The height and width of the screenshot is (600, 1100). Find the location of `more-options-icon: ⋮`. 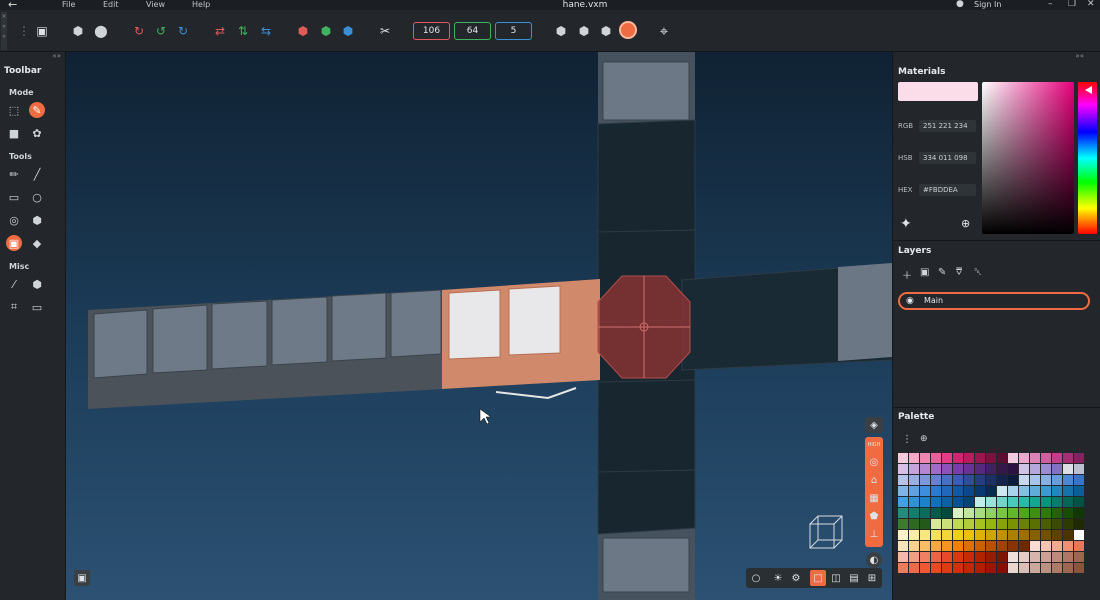

more-options-icon: ⋮ is located at coordinates (907, 439).